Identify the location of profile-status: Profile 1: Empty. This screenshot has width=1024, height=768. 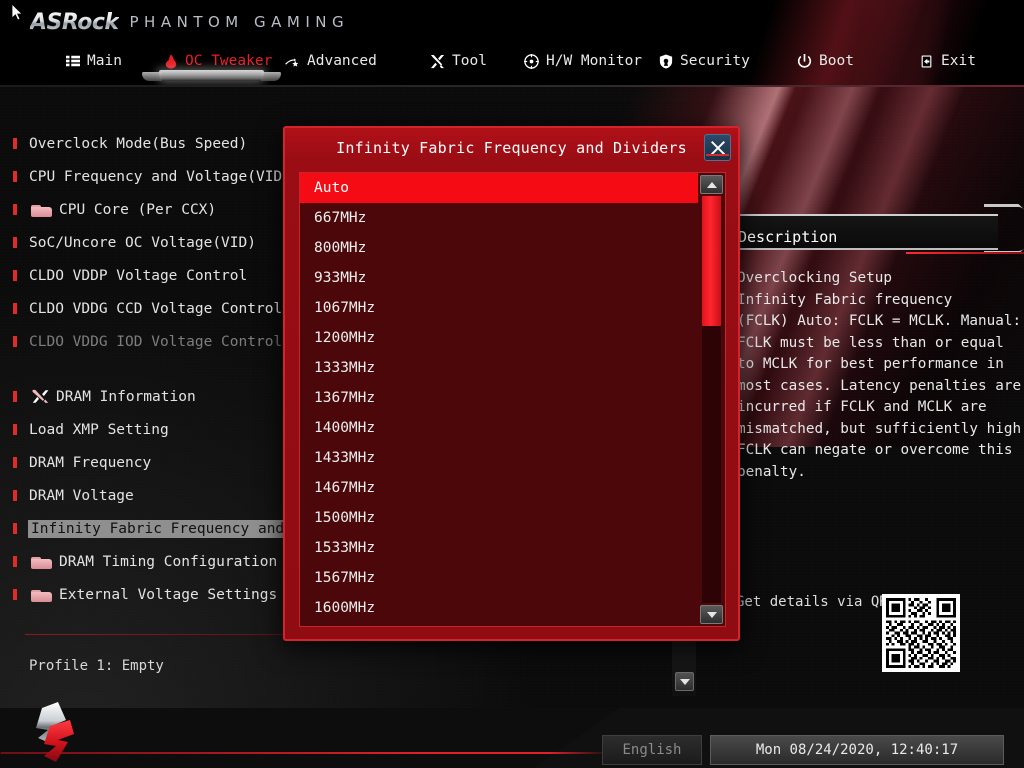
(96, 666).